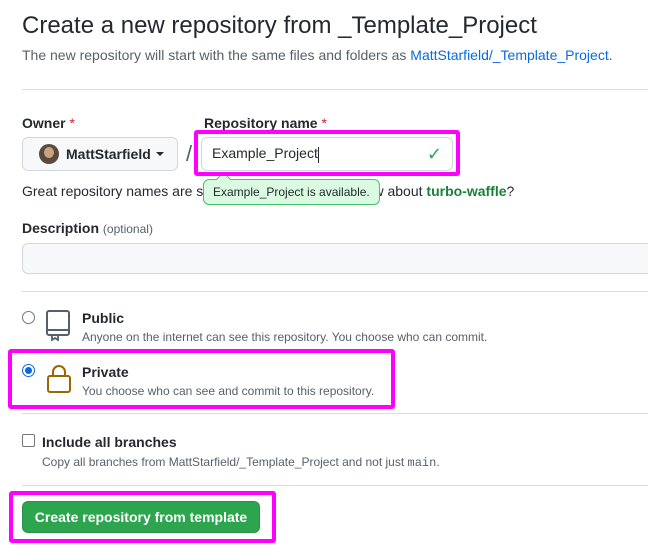 This screenshot has height=555, width=648. What do you see at coordinates (510, 191) in the screenshot?
I see `hint-suffix: ?` at bounding box center [510, 191].